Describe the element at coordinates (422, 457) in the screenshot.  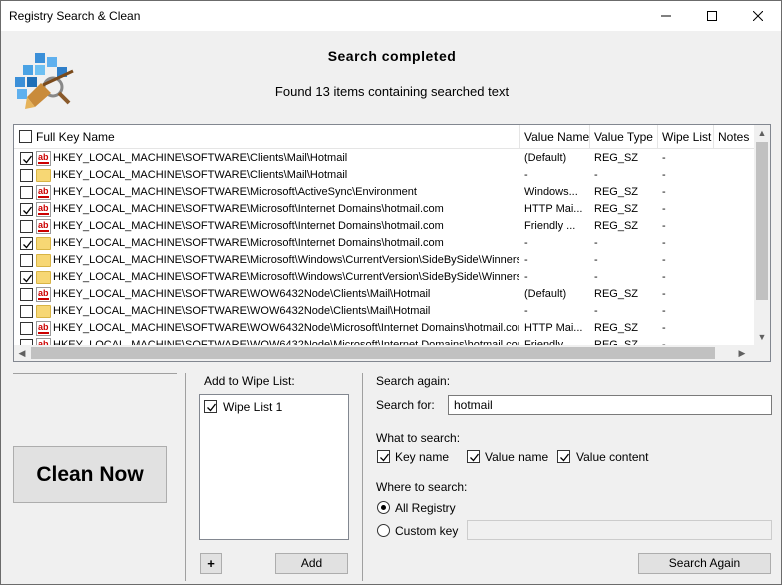
I see `key-name-label: Key name` at that location.